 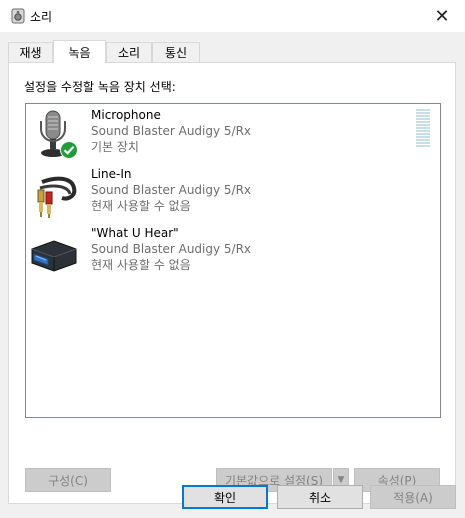 What do you see at coordinates (68, 480) in the screenshot?
I see `configure-button: 구성(C)` at bounding box center [68, 480].